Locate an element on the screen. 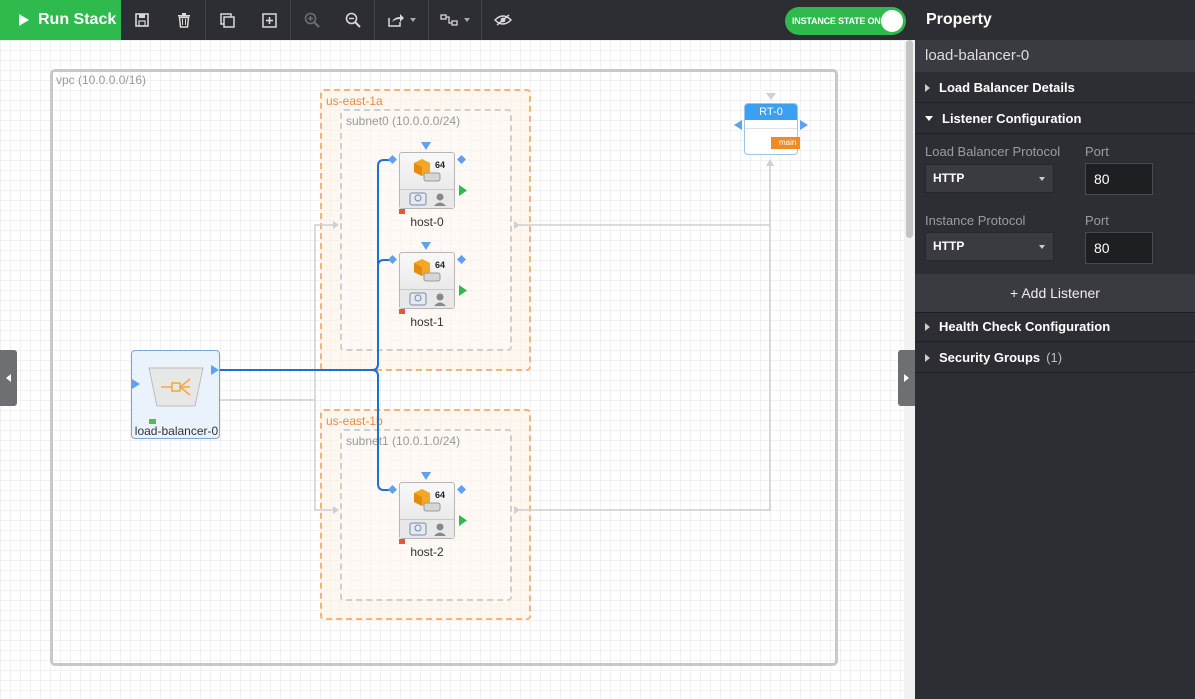  add-resource-button is located at coordinates (269, 20).